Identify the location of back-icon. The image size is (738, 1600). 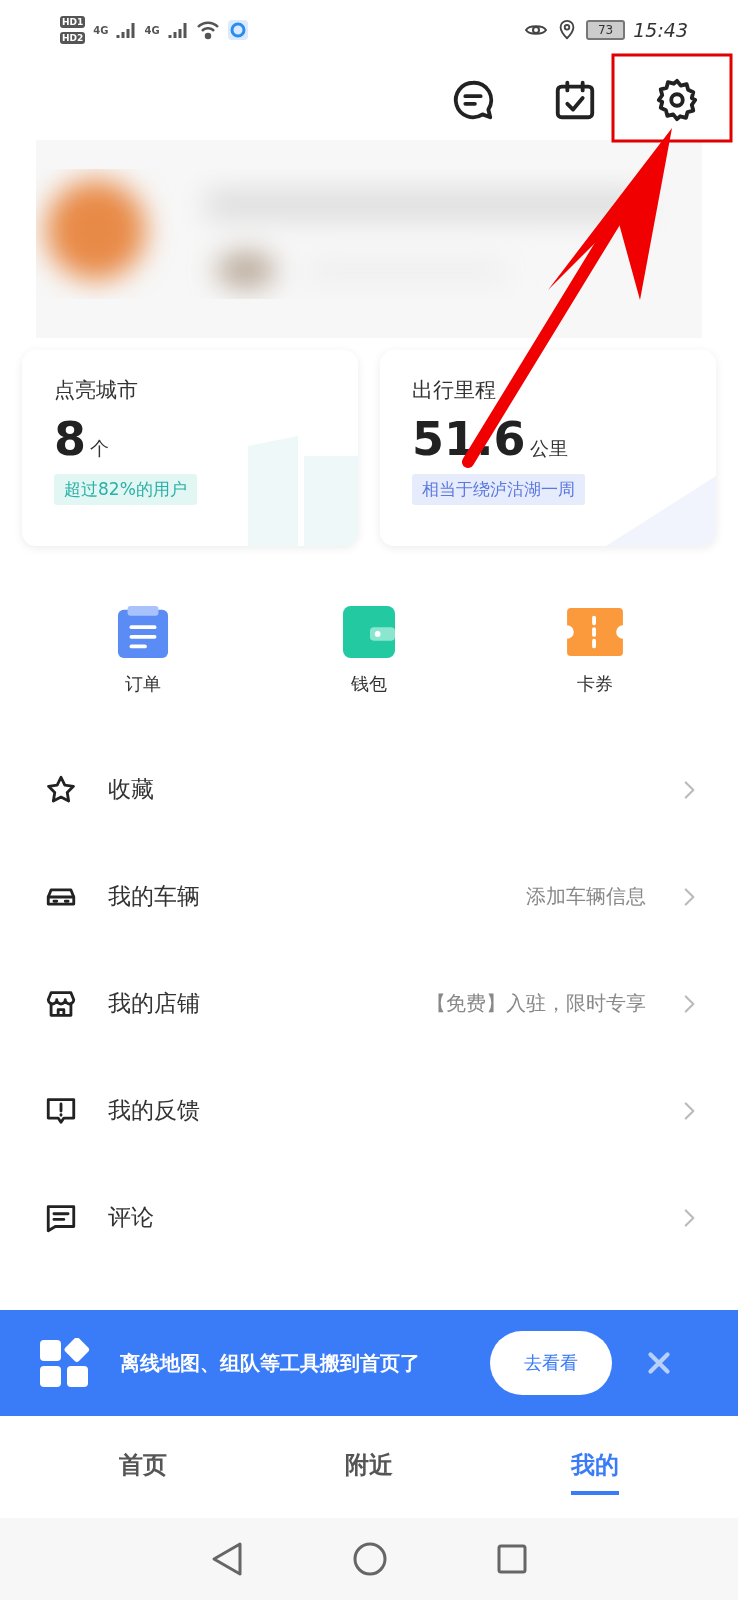
(227, 1559).